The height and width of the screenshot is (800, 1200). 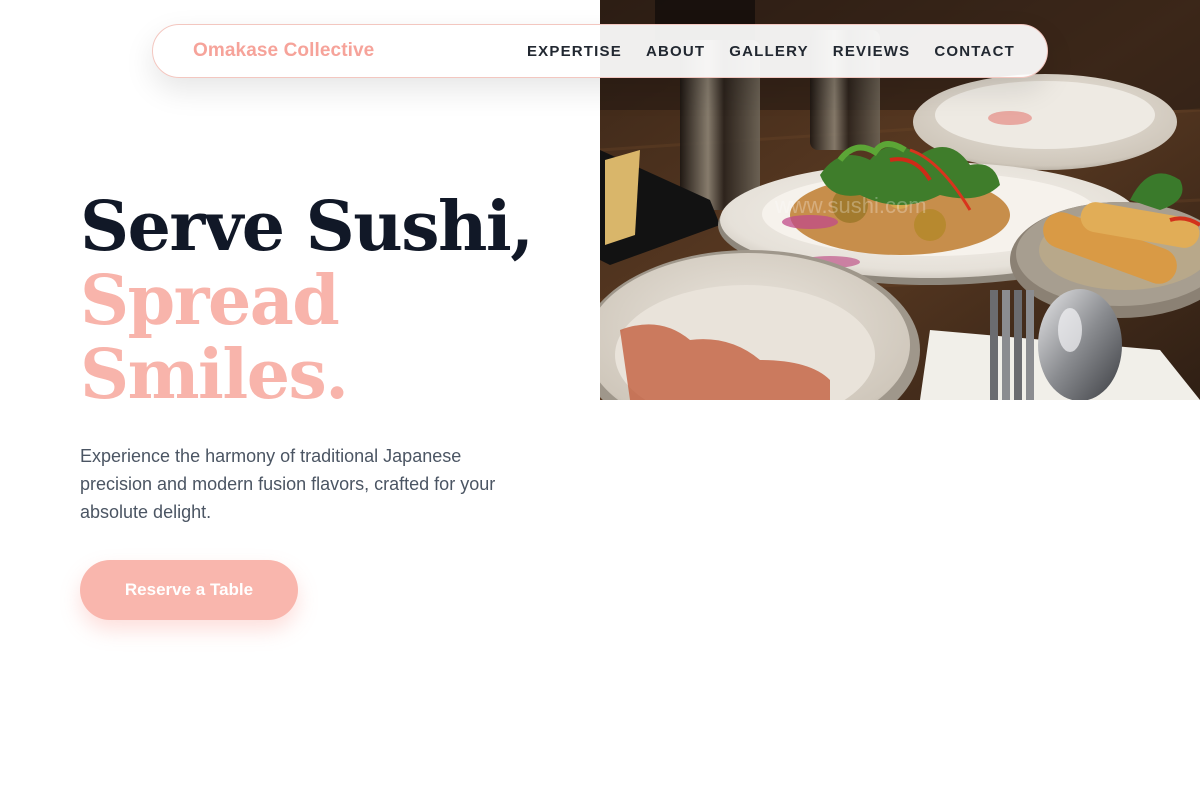 What do you see at coordinates (850, 205) in the screenshot?
I see `photo-watermark: www.sushi.com` at bounding box center [850, 205].